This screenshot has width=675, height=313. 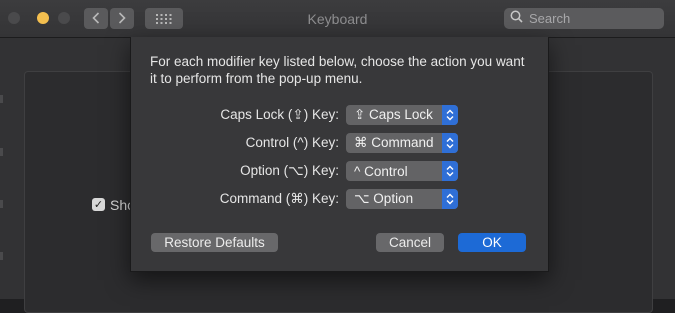 What do you see at coordinates (214, 242) in the screenshot?
I see `restore-defaults-button: Restore Defaults` at bounding box center [214, 242].